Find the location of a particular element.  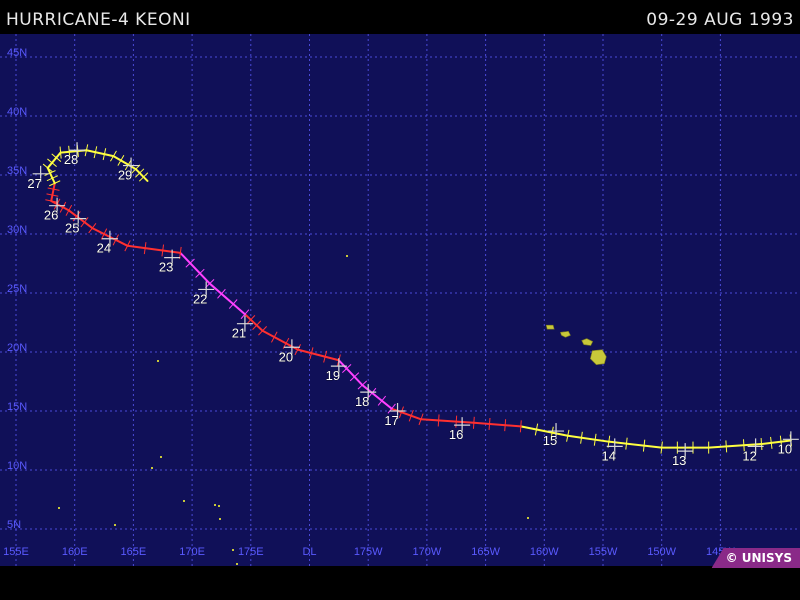

day-label-16: 16 is located at coordinates (456, 434).